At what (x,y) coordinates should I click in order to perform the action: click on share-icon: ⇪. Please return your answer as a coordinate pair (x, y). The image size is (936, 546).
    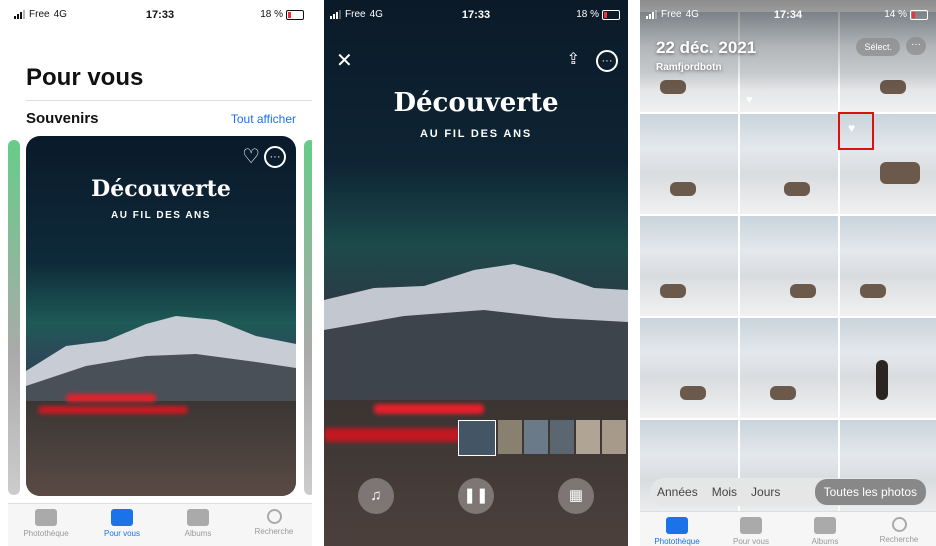
    Looking at the image, I should click on (573, 59).